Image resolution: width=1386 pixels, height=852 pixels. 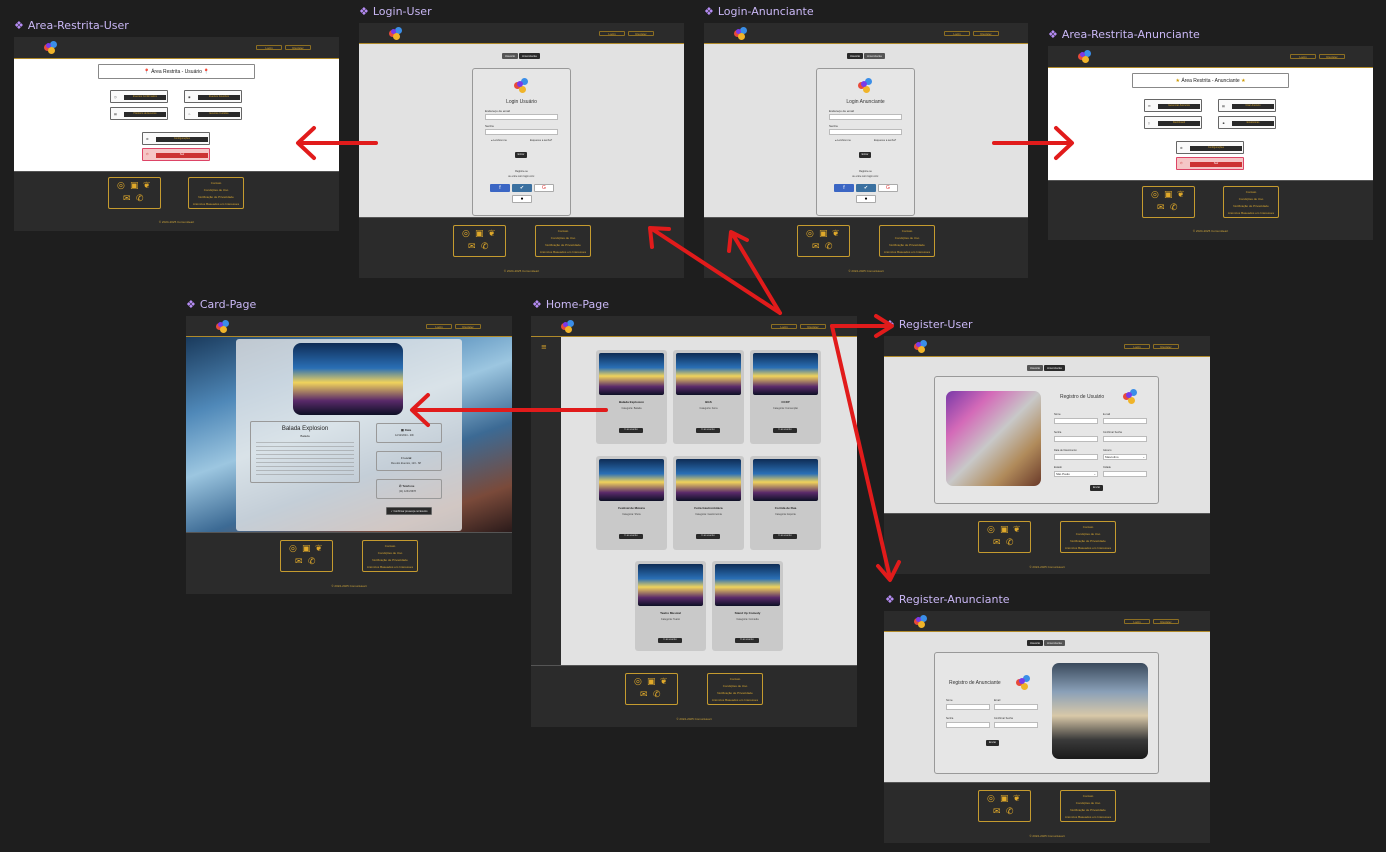 What do you see at coordinates (1247, 122) in the screenshot?
I see `option-estatisticas: ☻ Estatísticas` at bounding box center [1247, 122].